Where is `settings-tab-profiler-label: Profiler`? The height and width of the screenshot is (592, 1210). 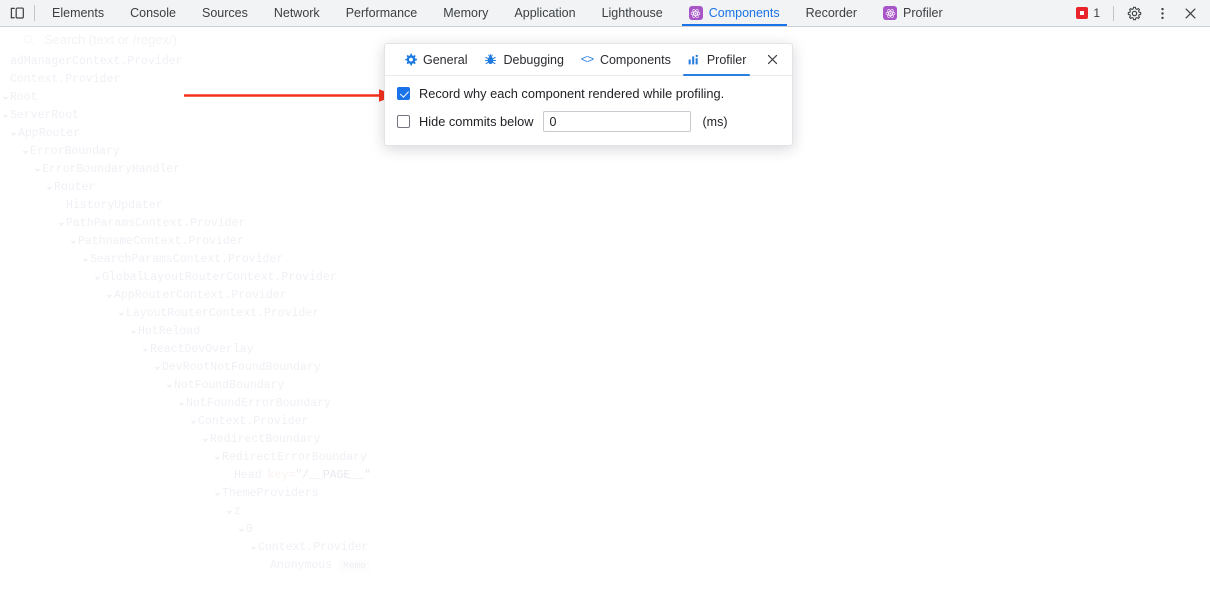
settings-tab-profiler-label: Profiler is located at coordinates (726, 59).